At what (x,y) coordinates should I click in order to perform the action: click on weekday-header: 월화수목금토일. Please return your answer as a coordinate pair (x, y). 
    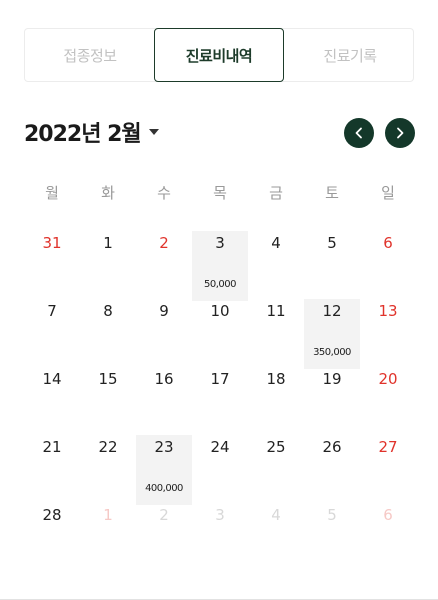
    Looking at the image, I should click on (219, 193).